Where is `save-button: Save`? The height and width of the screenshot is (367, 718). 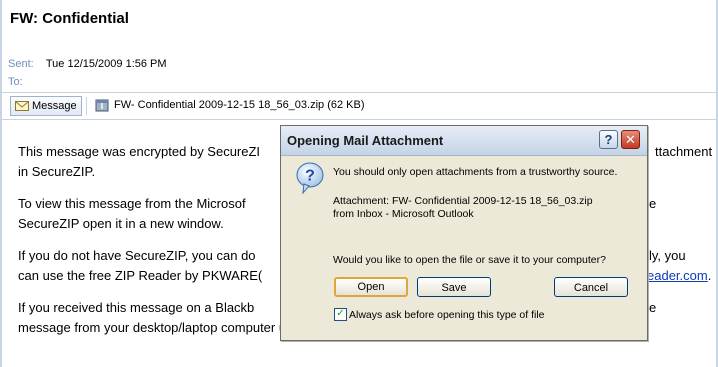 save-button: Save is located at coordinates (454, 287).